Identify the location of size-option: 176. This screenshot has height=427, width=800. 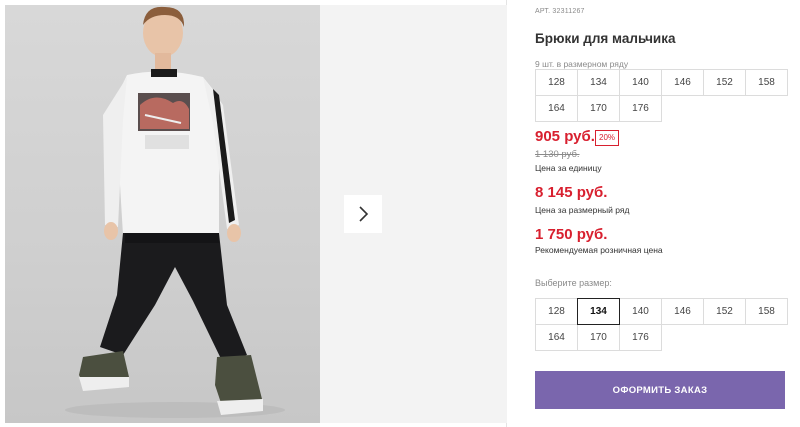
(640, 337).